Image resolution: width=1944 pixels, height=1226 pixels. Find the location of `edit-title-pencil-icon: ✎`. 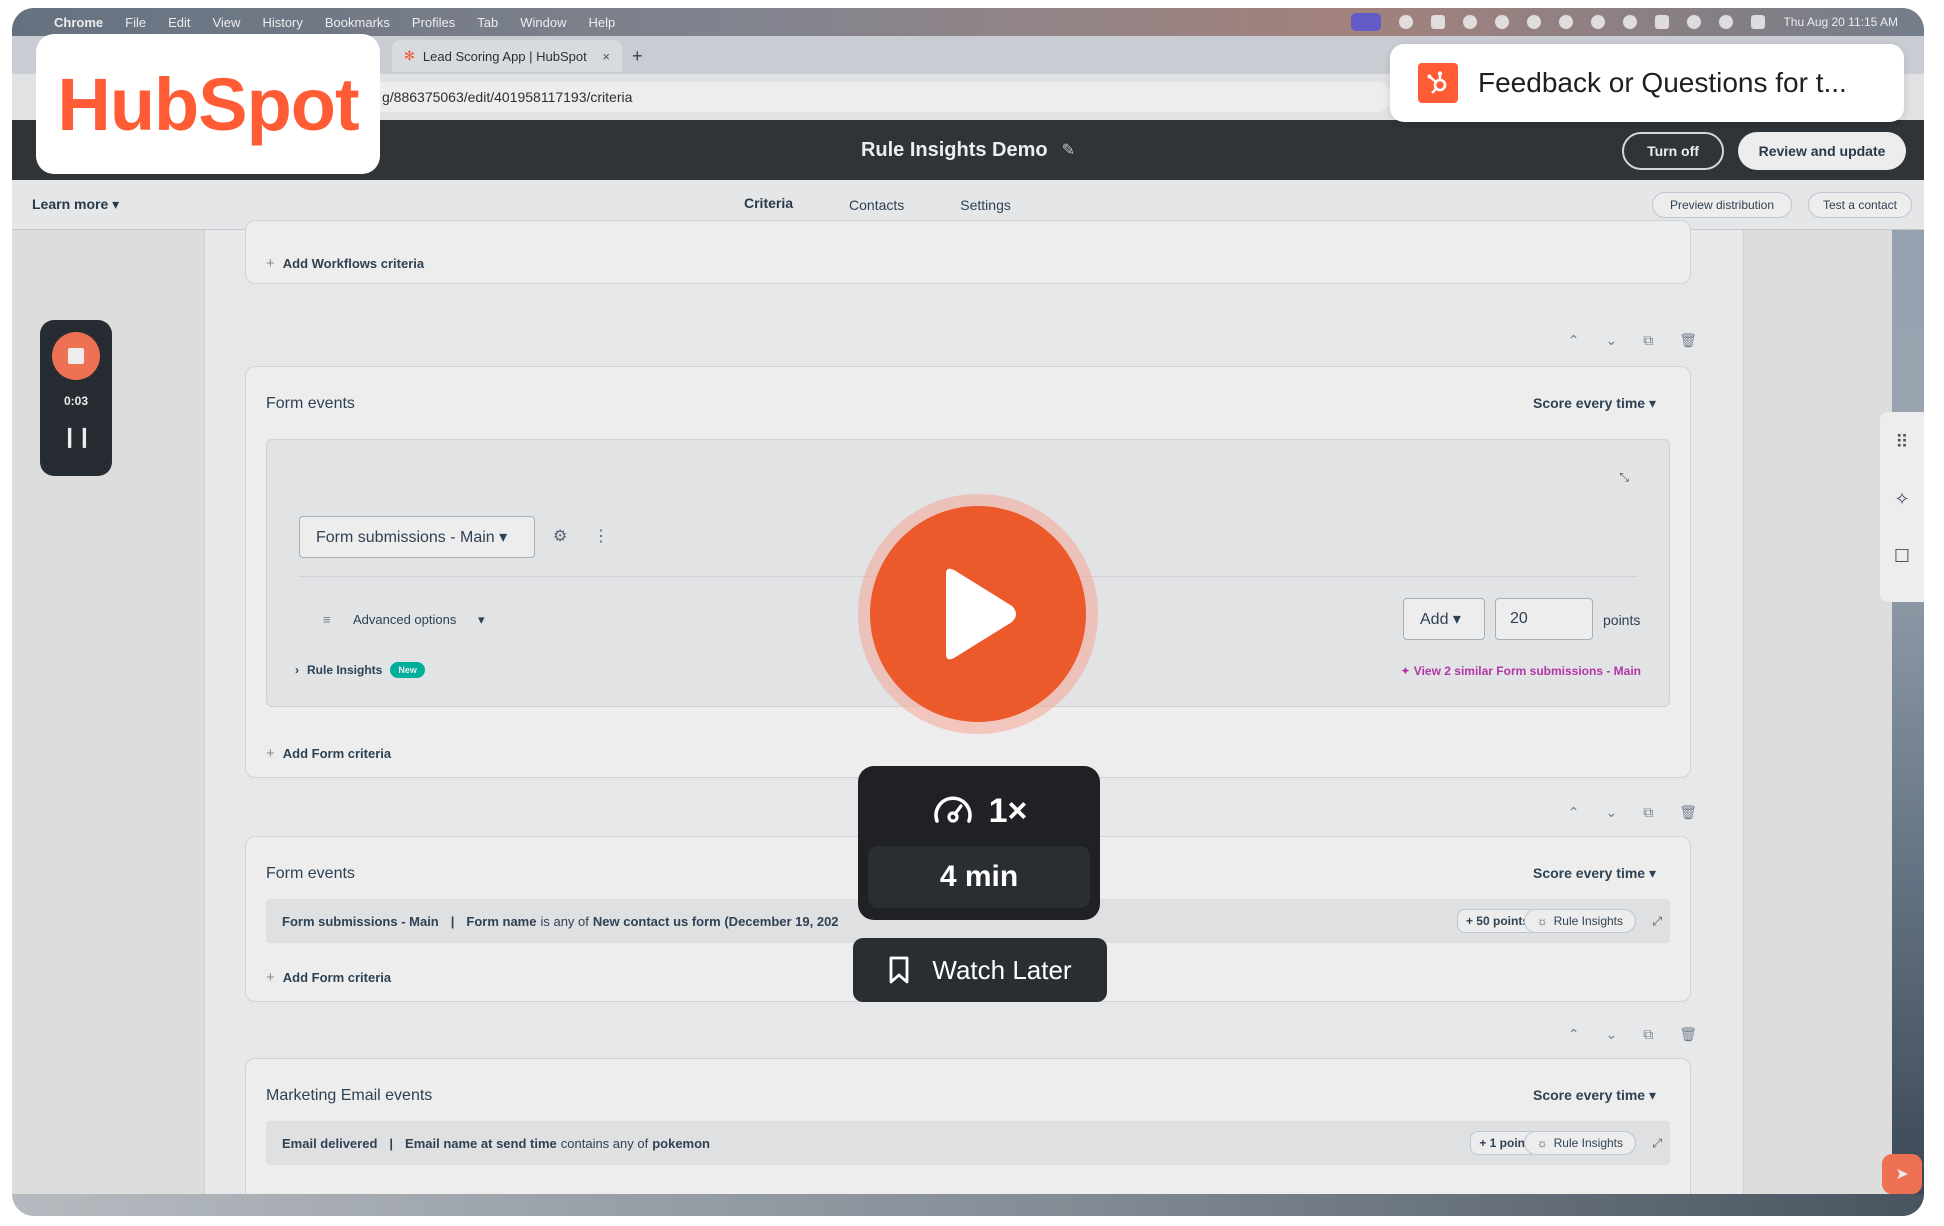

edit-title-pencil-icon: ✎ is located at coordinates (1068, 150).